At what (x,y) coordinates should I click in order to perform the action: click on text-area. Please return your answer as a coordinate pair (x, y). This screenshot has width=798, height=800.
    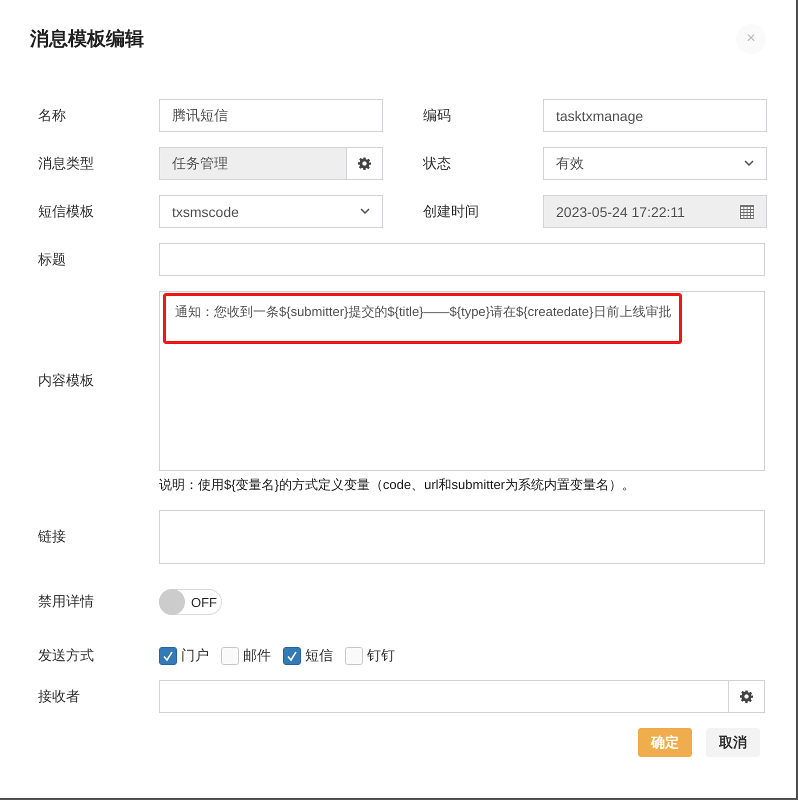
    Looking at the image, I should click on (462, 537).